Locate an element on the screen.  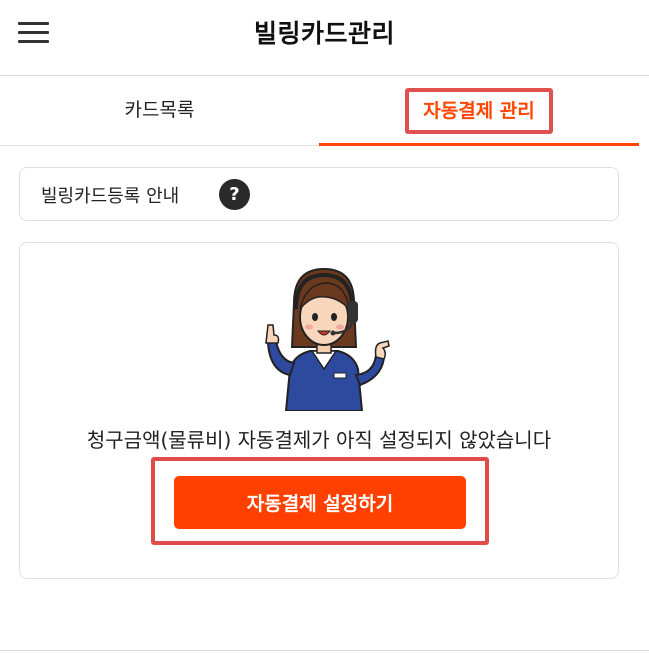
page-title: 빌링카드관리 is located at coordinates (324, 33).